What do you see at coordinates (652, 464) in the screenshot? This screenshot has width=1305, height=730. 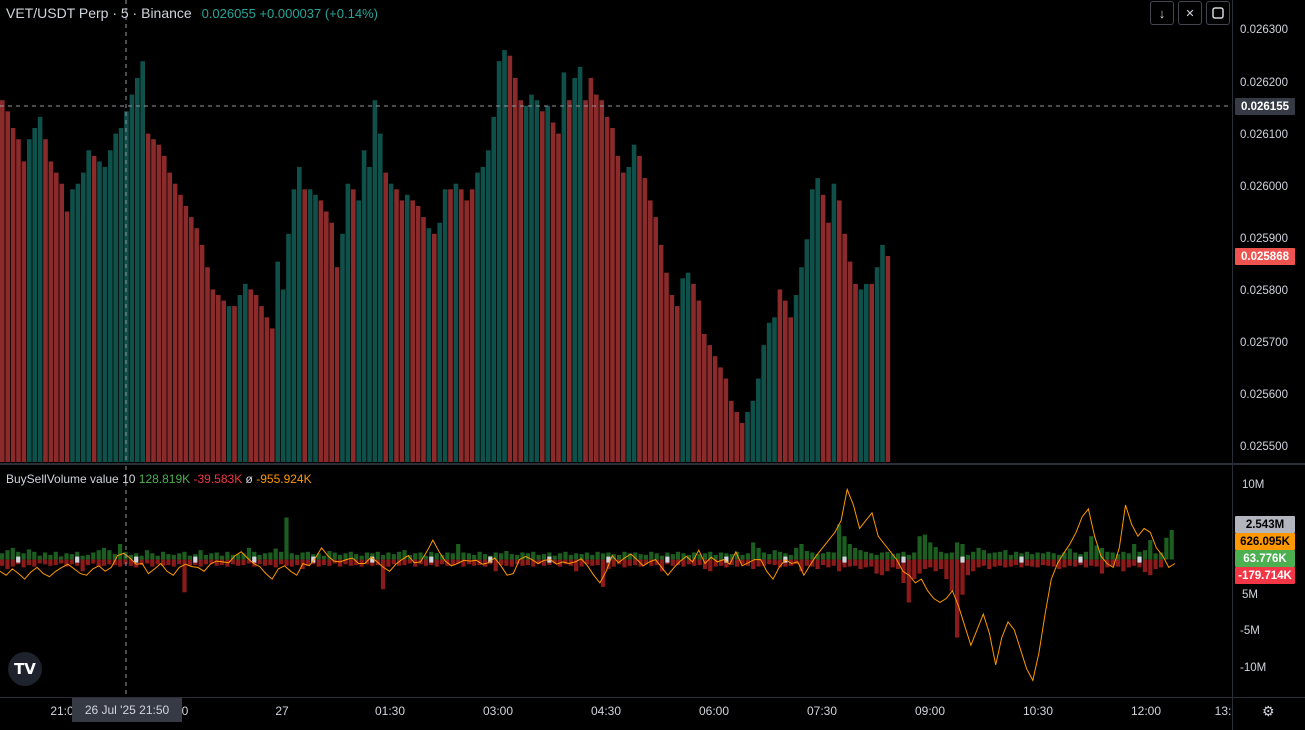 I see `pane-divider` at bounding box center [652, 464].